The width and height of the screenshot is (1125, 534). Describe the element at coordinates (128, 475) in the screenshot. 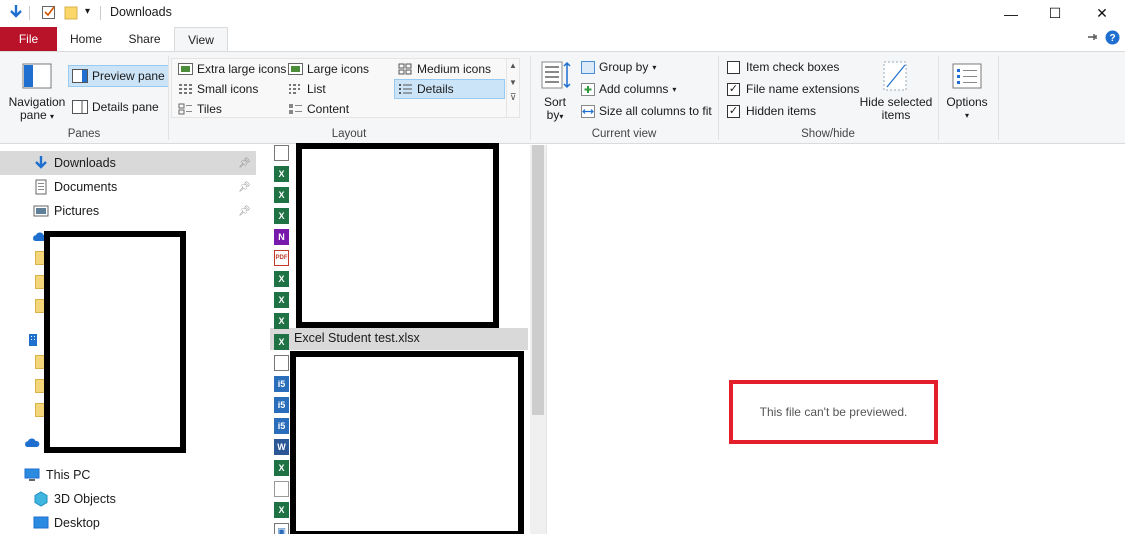

I see `nav-item-this-pc: This PC` at that location.